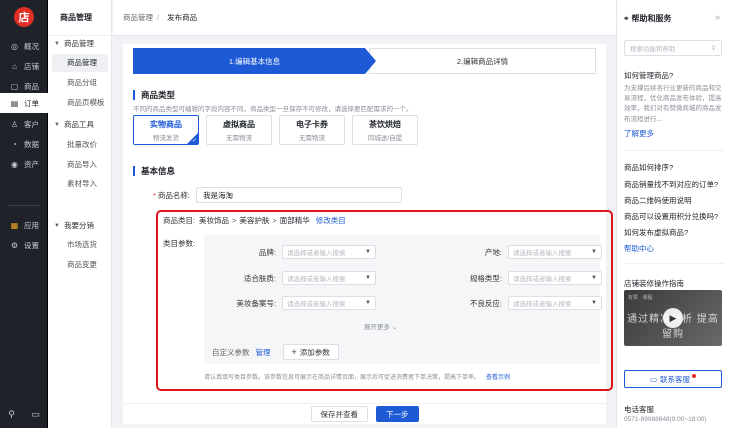 This screenshot has height=428, width=730. I want to click on sidebar-item-page-template: 商品页模板, so click(80, 103).